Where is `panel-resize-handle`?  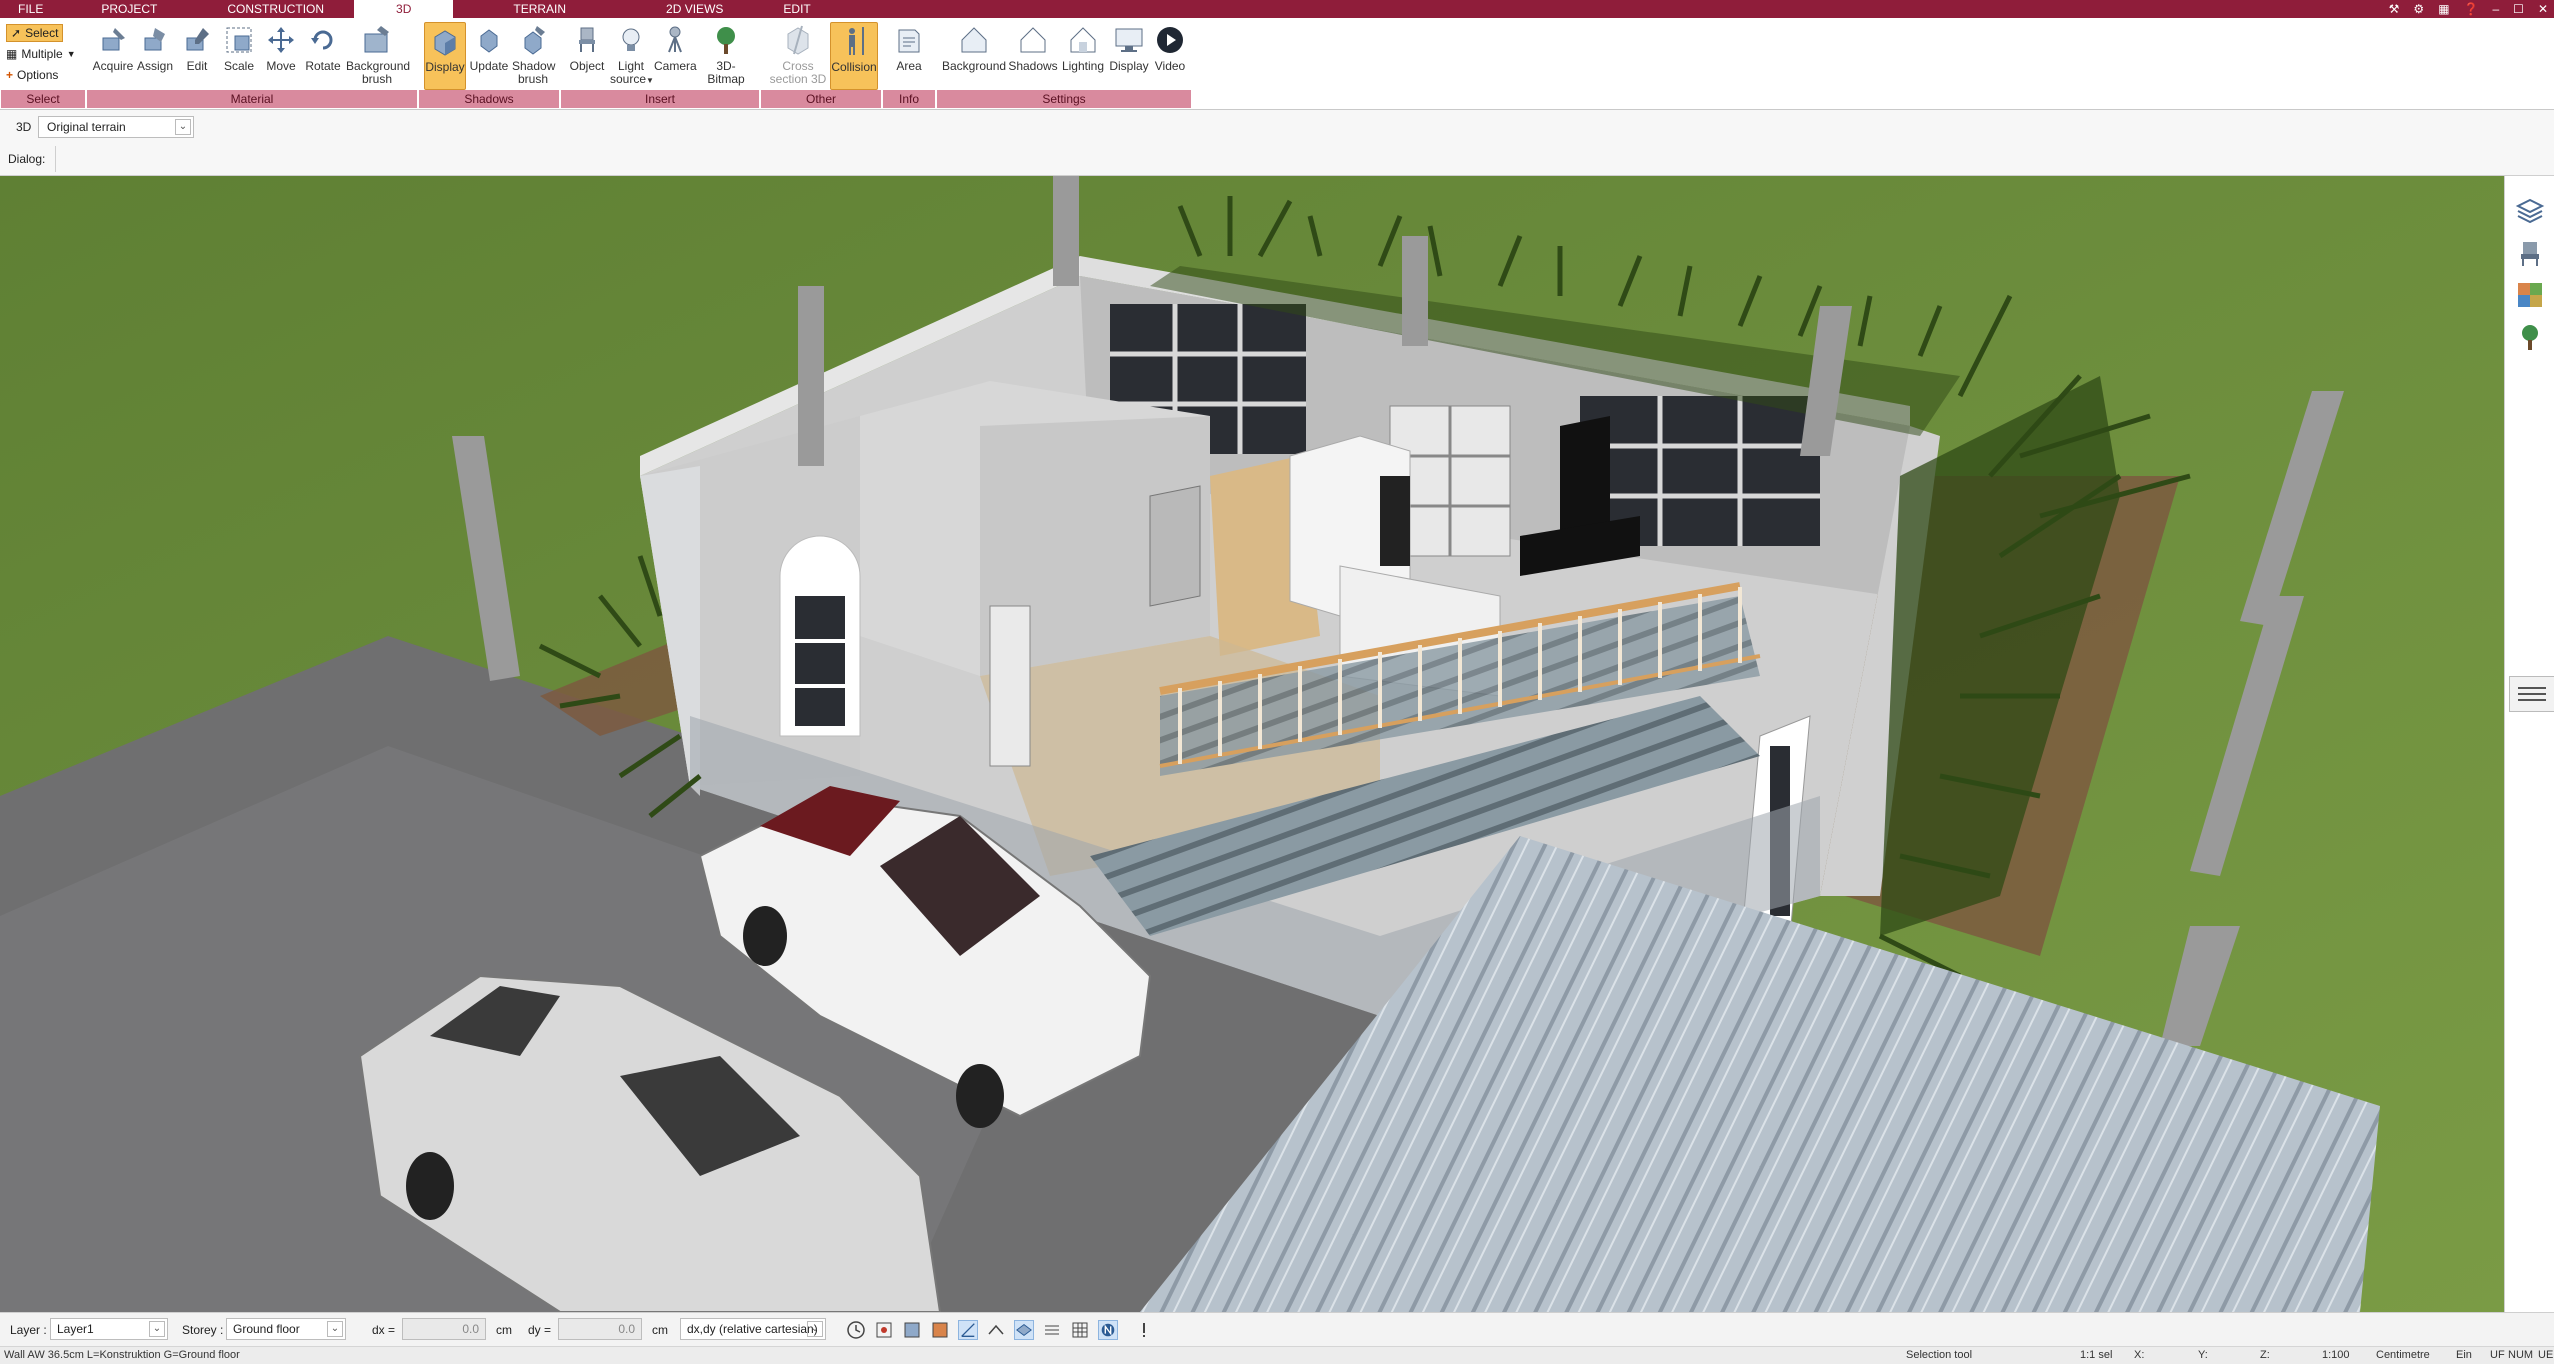
panel-resize-handle is located at coordinates (2531, 694).